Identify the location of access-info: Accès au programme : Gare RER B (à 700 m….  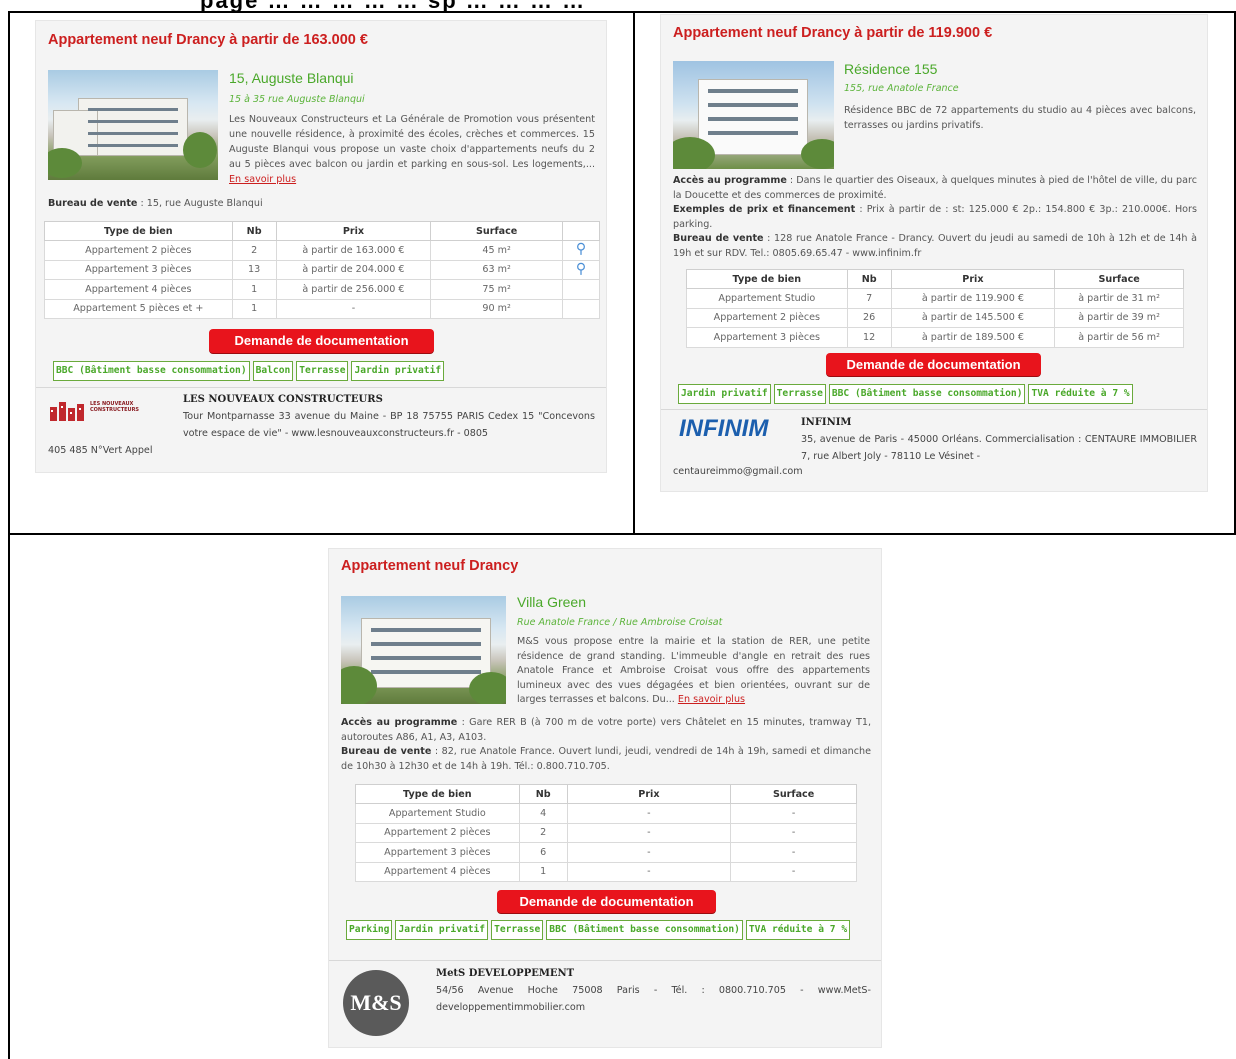
(606, 730).